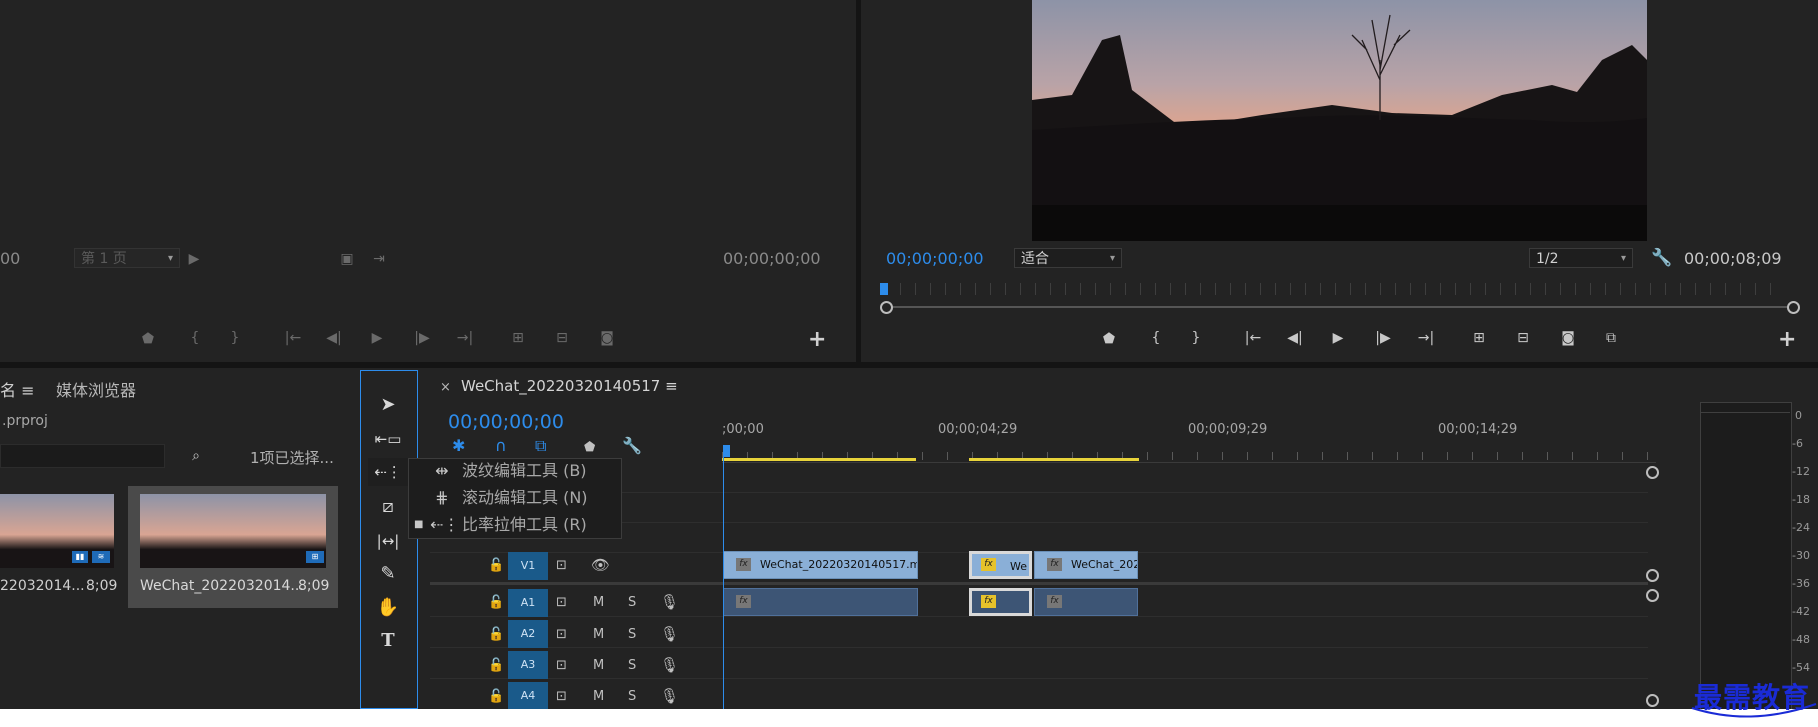  I want to click on timeline-playhead-marker, so click(726, 451).